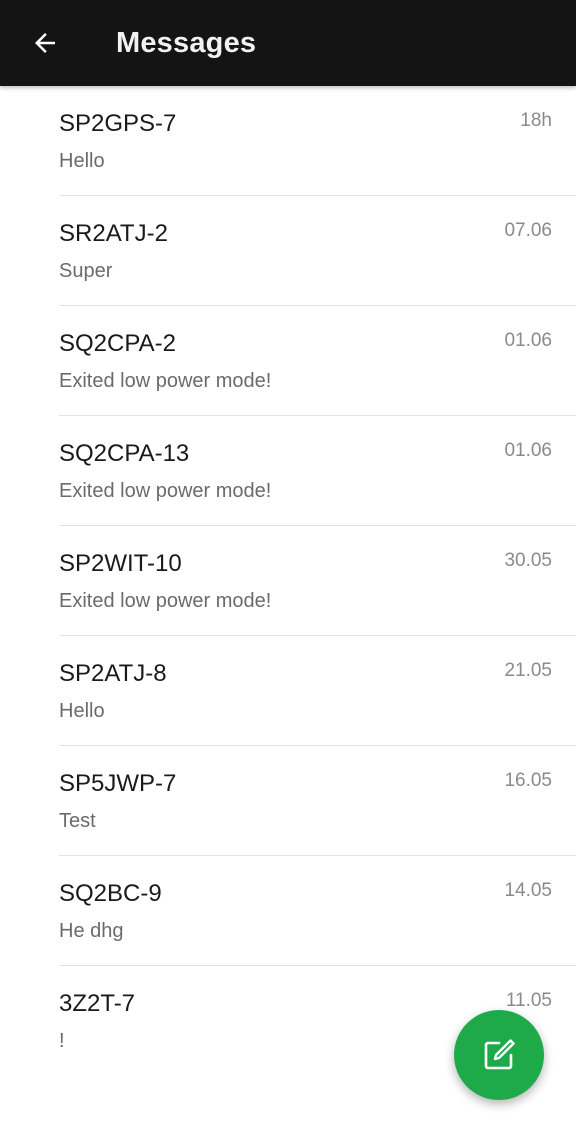 The height and width of the screenshot is (1130, 576). What do you see at coordinates (86, 271) in the screenshot?
I see `message-preview: Super` at bounding box center [86, 271].